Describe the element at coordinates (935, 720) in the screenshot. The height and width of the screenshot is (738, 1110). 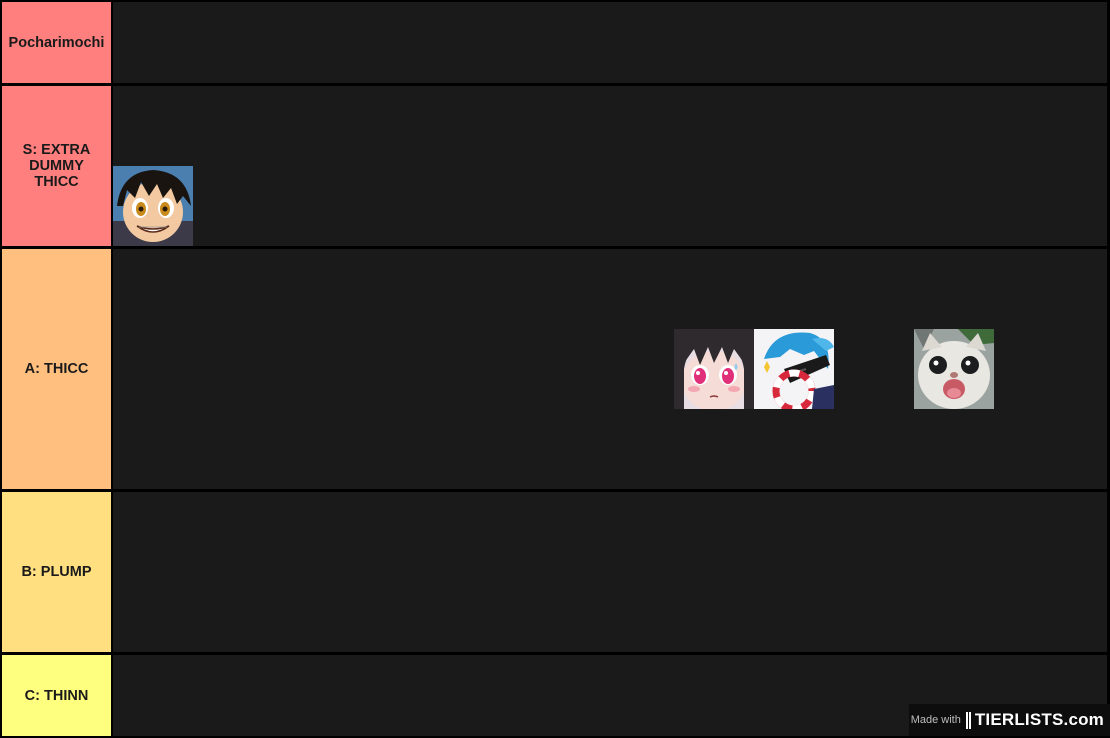
I see `watermark-made-with: Made with` at that location.